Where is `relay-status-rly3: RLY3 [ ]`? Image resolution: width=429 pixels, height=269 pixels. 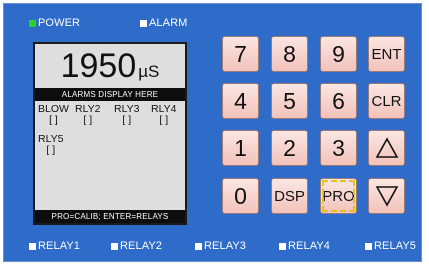 relay-status-rly3: RLY3 [ ] is located at coordinates (127, 115).